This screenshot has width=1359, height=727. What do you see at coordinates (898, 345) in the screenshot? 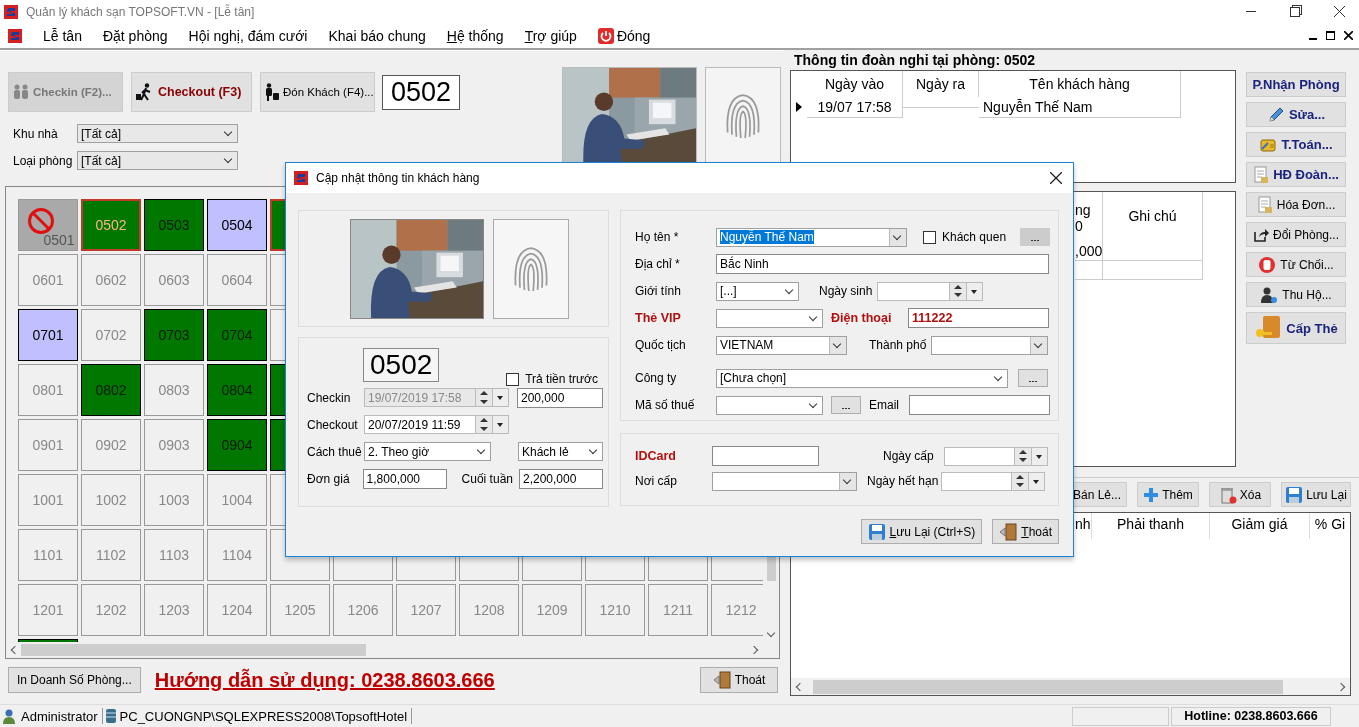
I see `field-label: Thành phố` at bounding box center [898, 345].